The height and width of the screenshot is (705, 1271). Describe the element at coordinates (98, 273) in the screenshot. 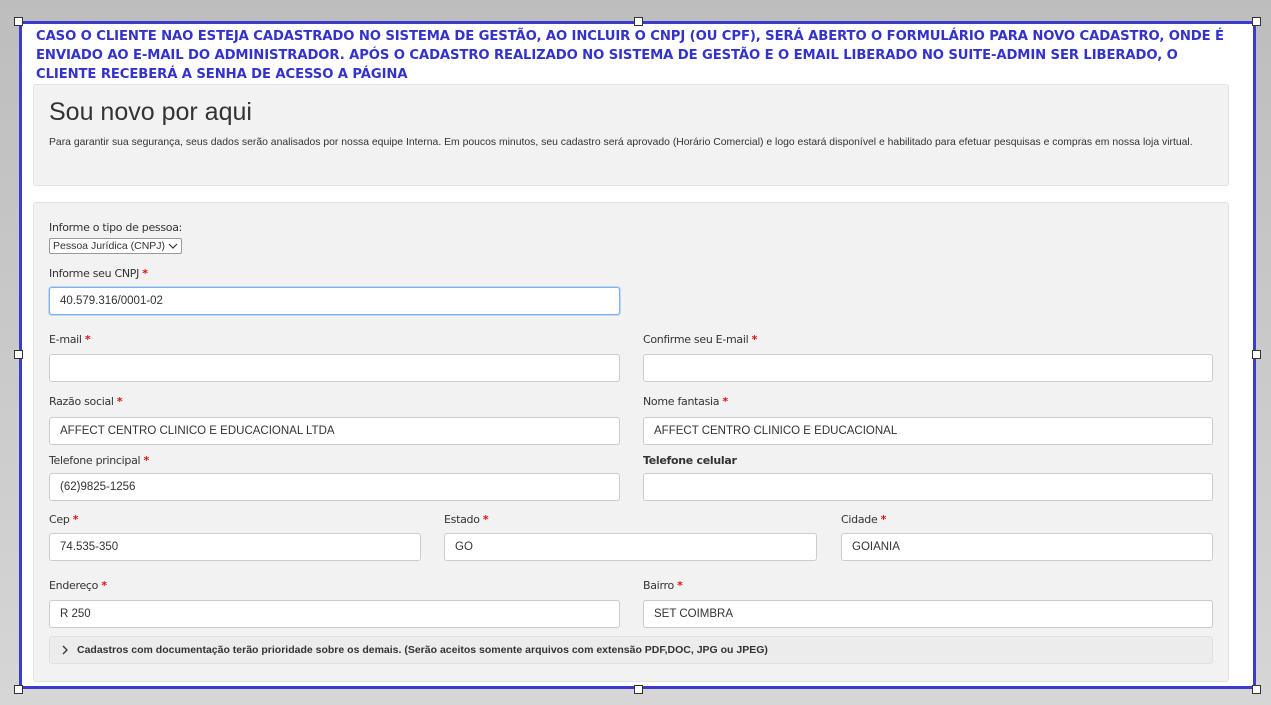

I see `cnpj-label: Informe seu CNPJ *` at that location.